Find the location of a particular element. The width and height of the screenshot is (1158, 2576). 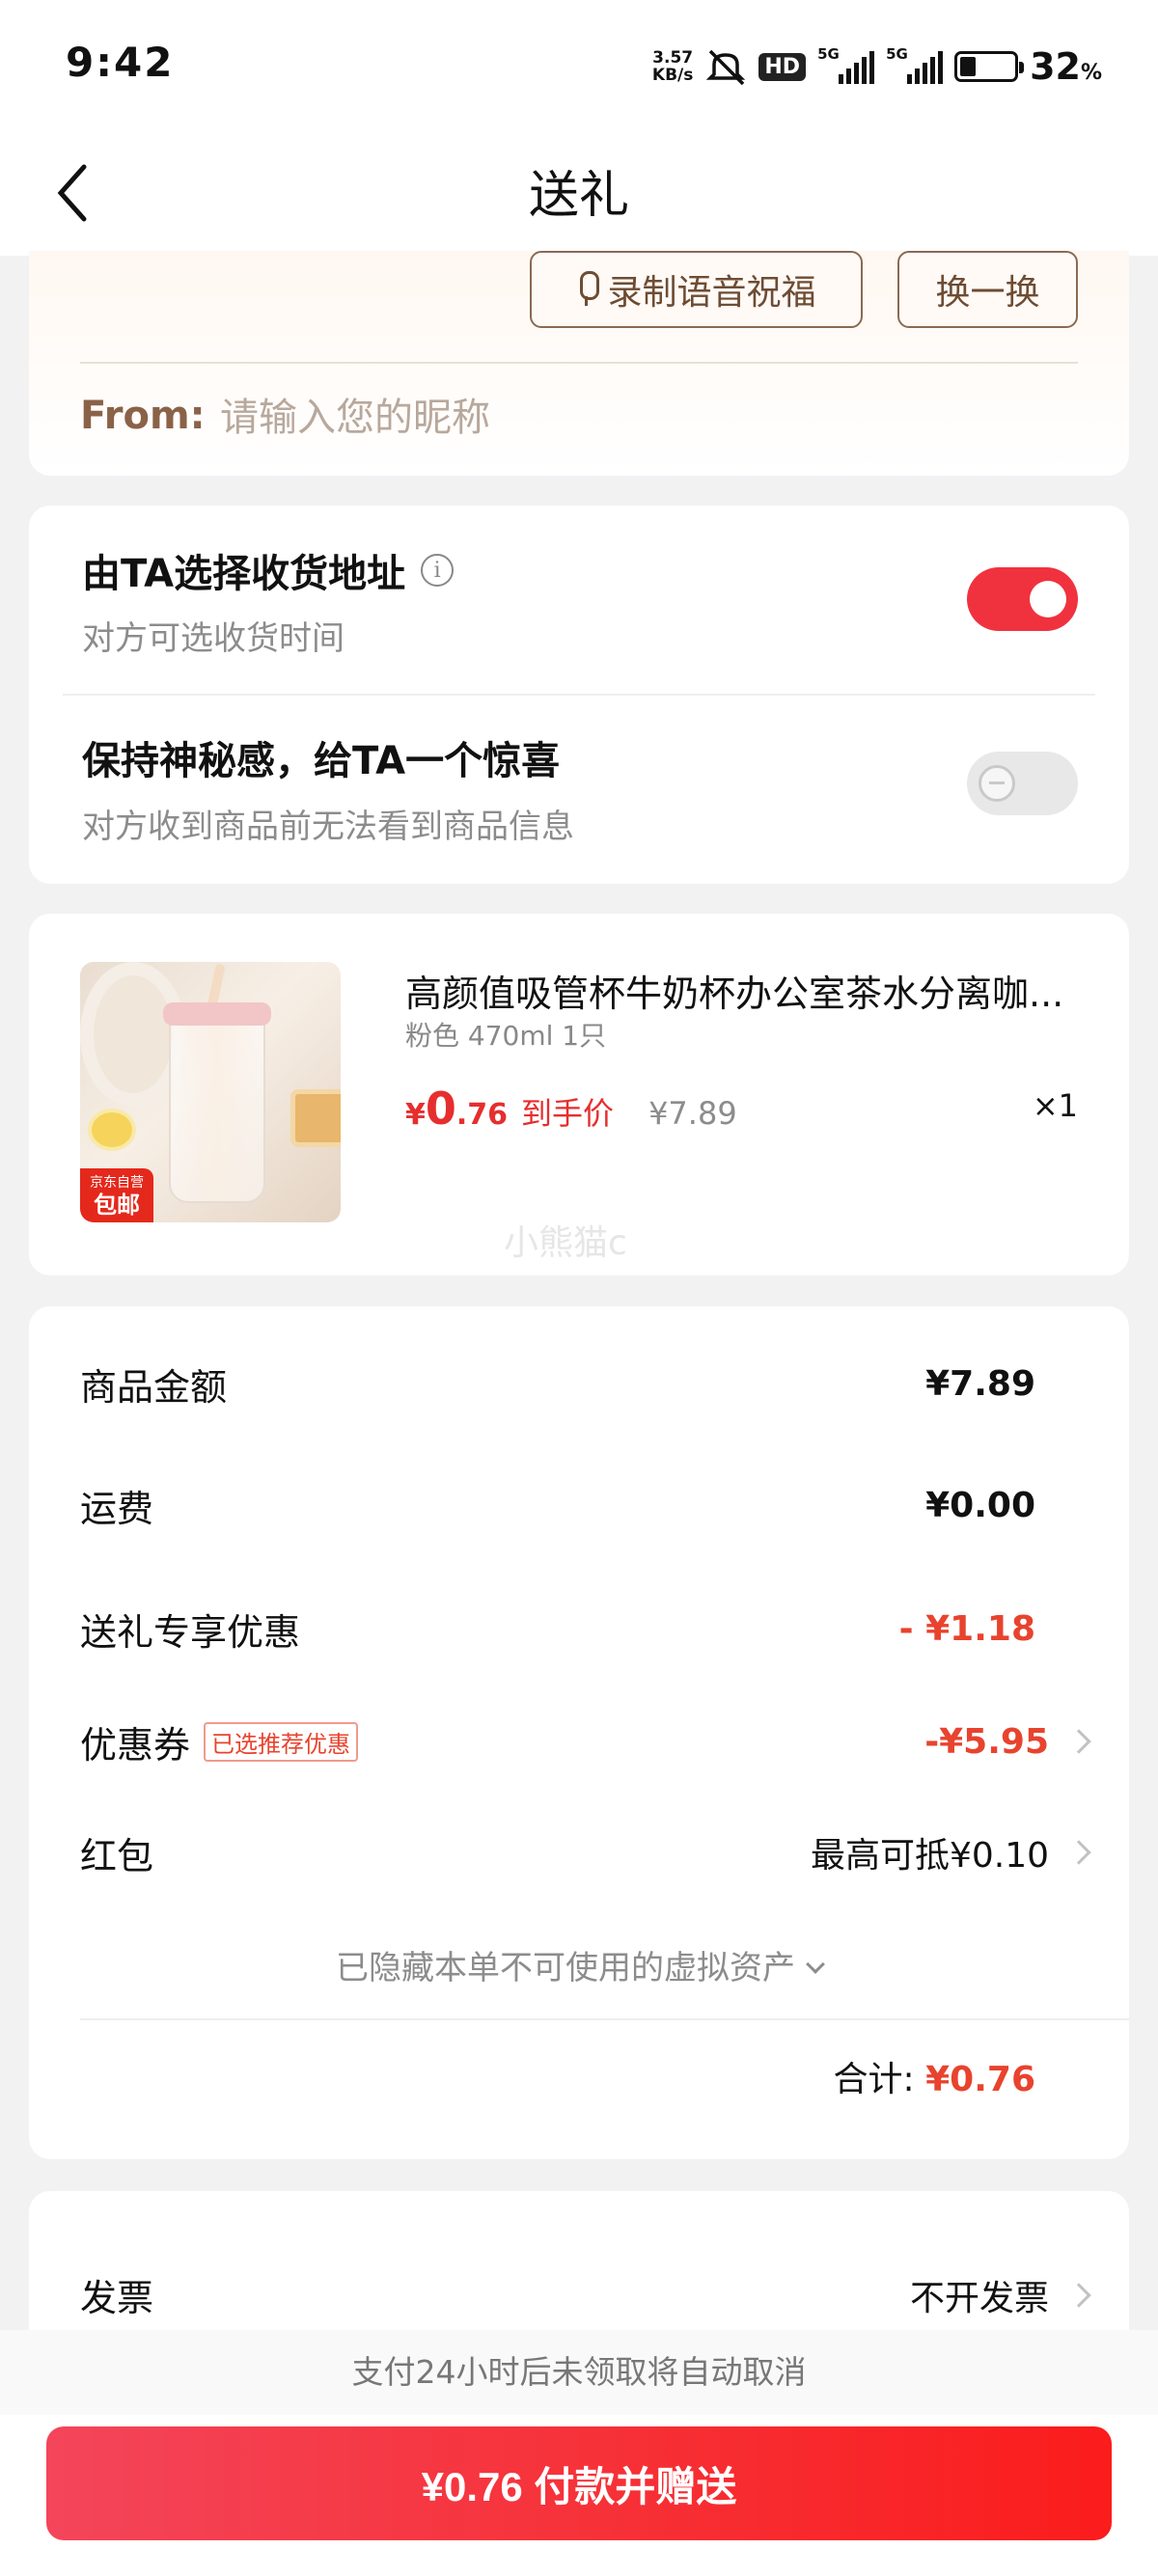

coupon-row: 优惠券 已选推荐优惠 -¥5.95 is located at coordinates (585, 1741).